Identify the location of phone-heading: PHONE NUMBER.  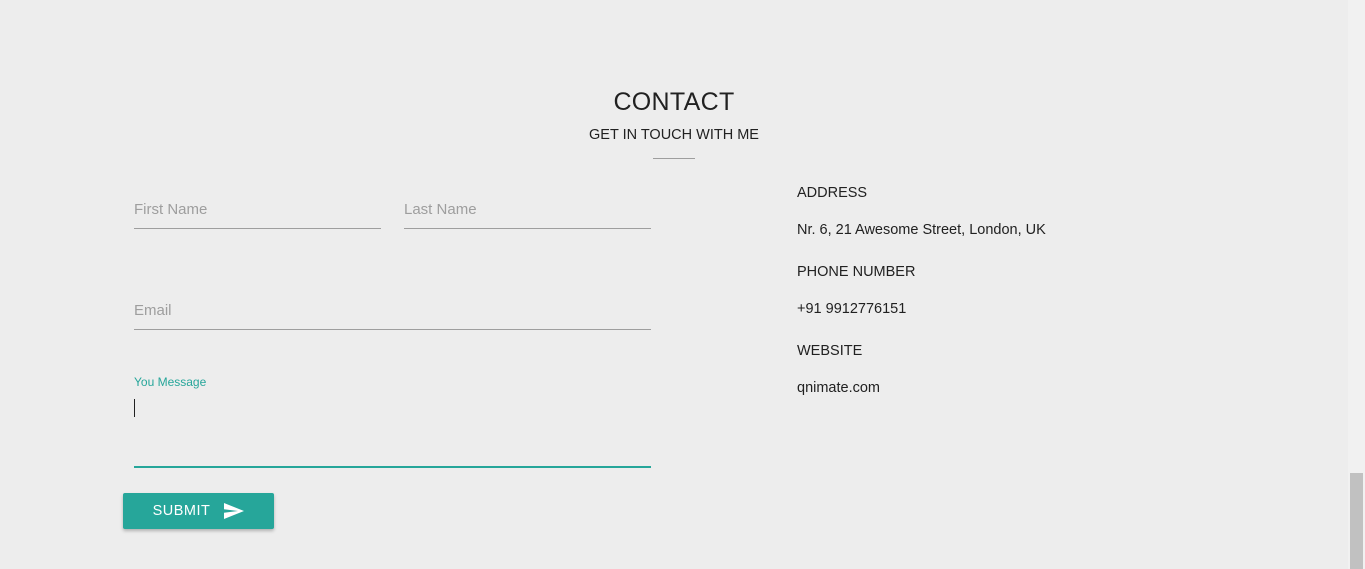
(856, 272).